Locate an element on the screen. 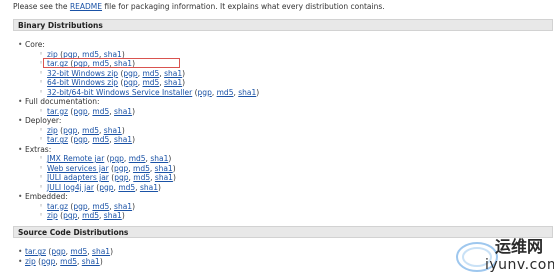 Image resolution: width=554 pixels, height=276 pixels. watermark-cn-text: 运维网 is located at coordinates (519, 246).